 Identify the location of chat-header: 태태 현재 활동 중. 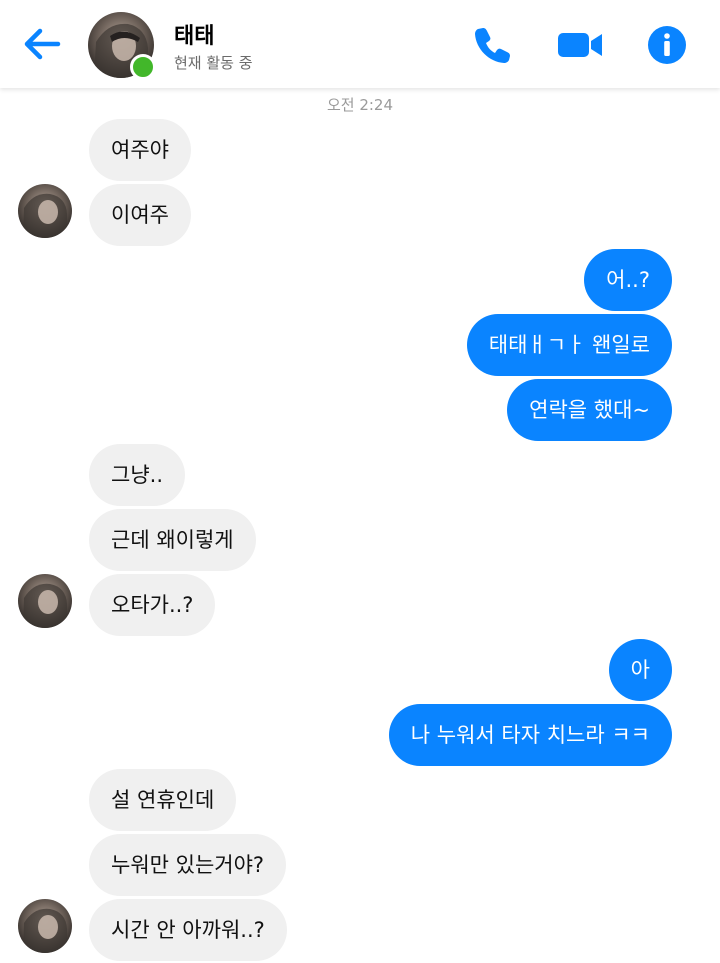
(360, 44).